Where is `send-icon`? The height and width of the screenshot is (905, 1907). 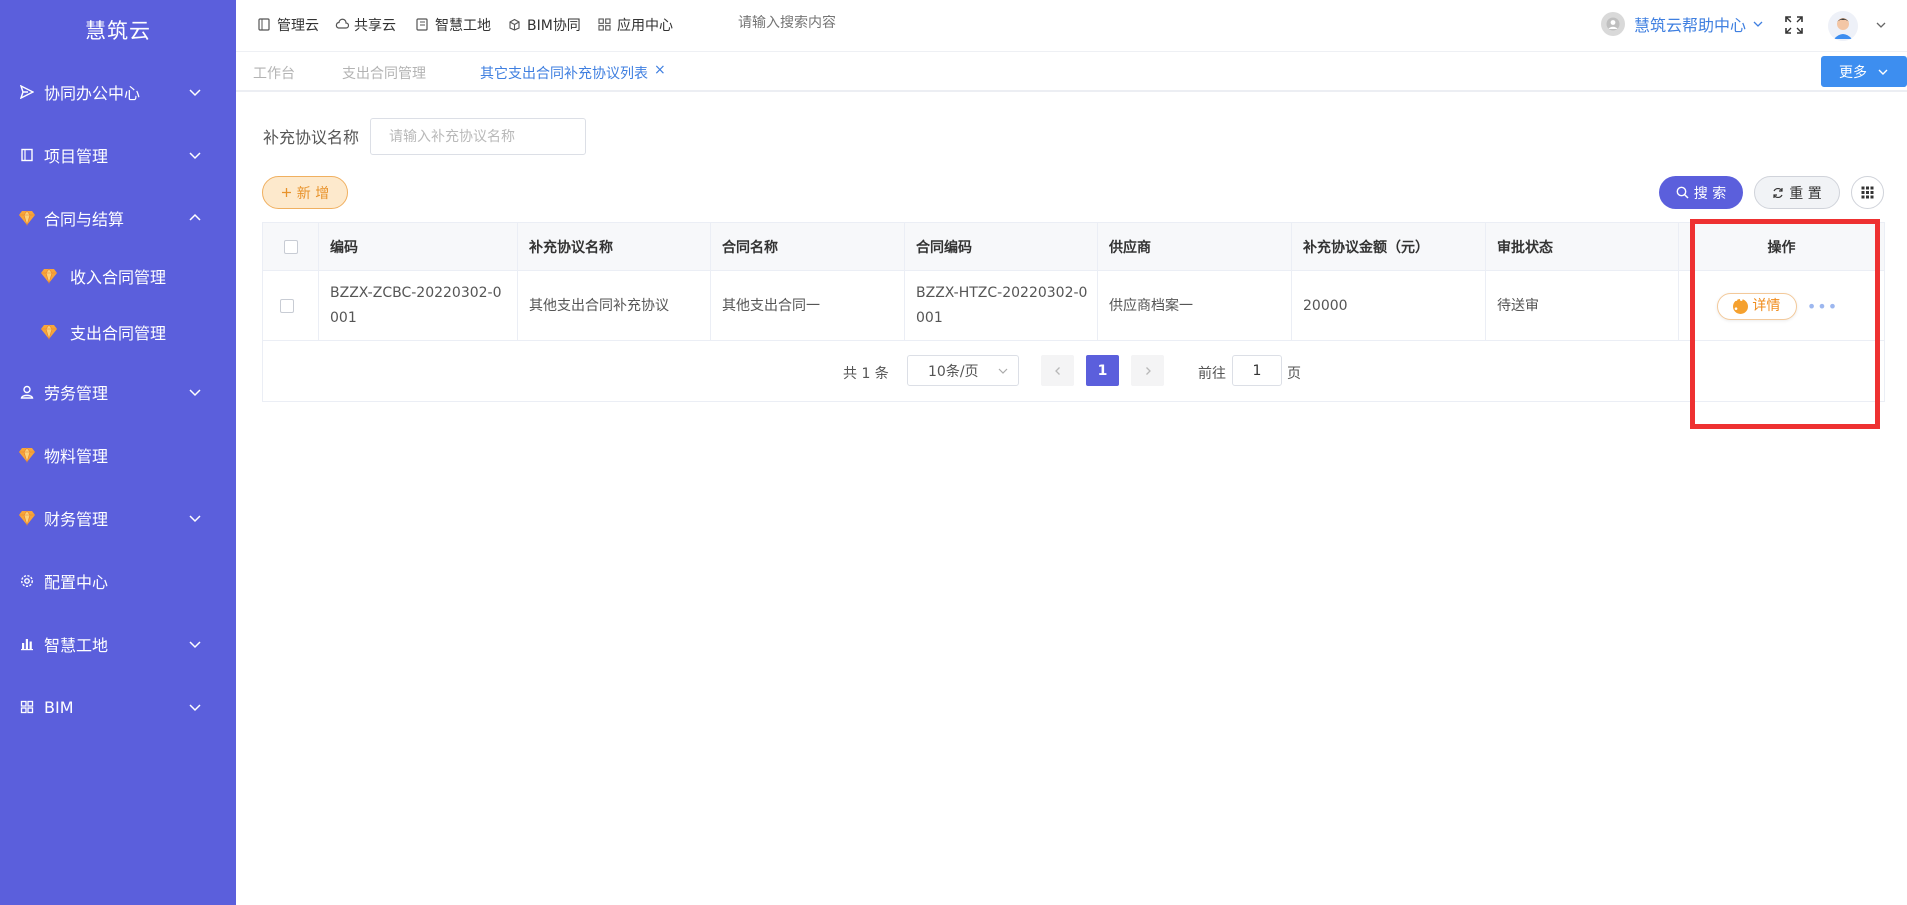 send-icon is located at coordinates (27, 92).